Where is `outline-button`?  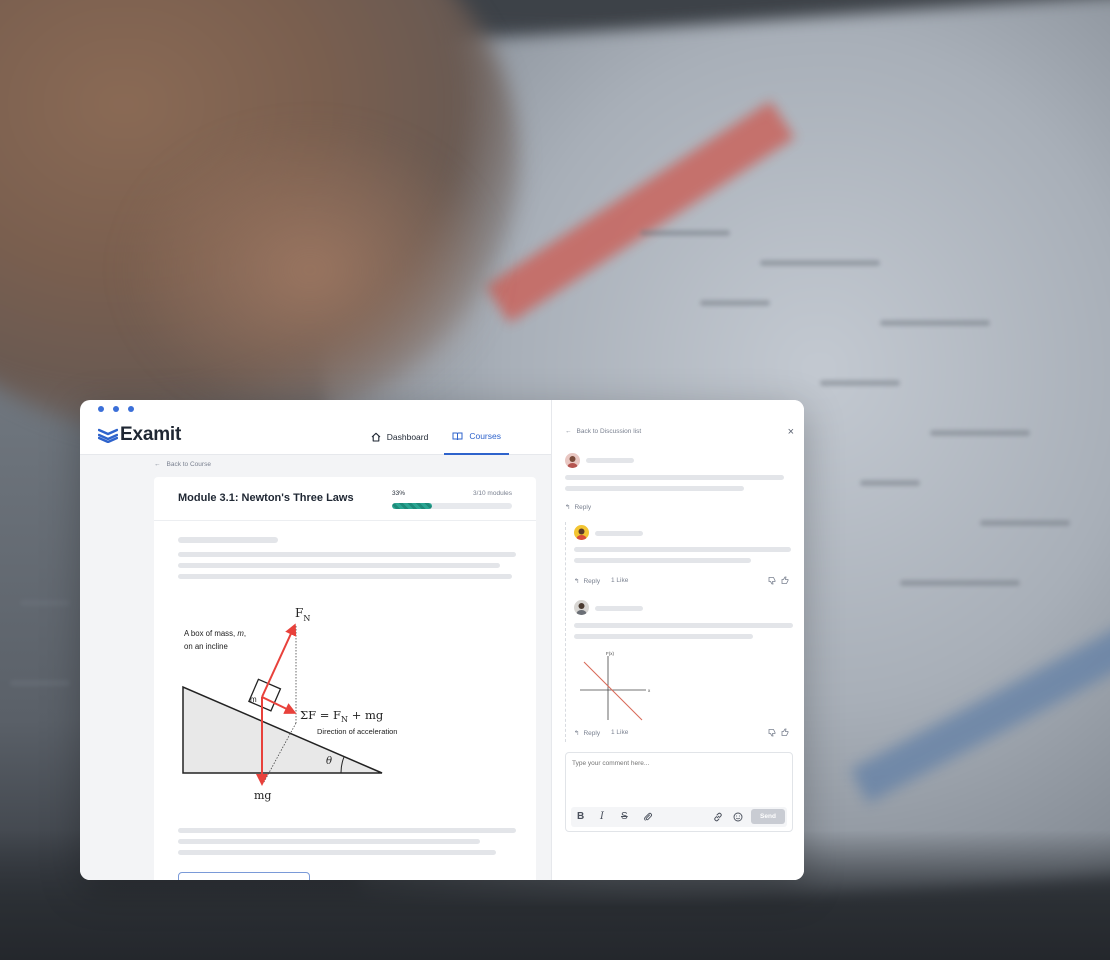
outline-button is located at coordinates (244, 876).